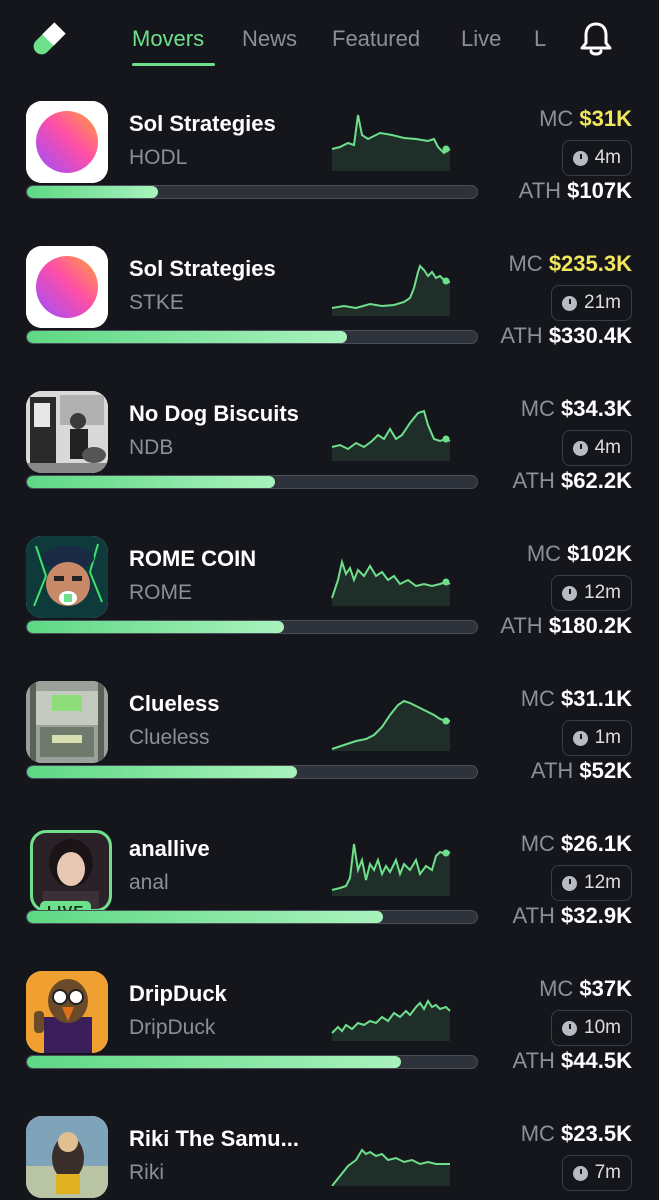 The height and width of the screenshot is (1200, 659). I want to click on token-ticker: NDB, so click(151, 447).